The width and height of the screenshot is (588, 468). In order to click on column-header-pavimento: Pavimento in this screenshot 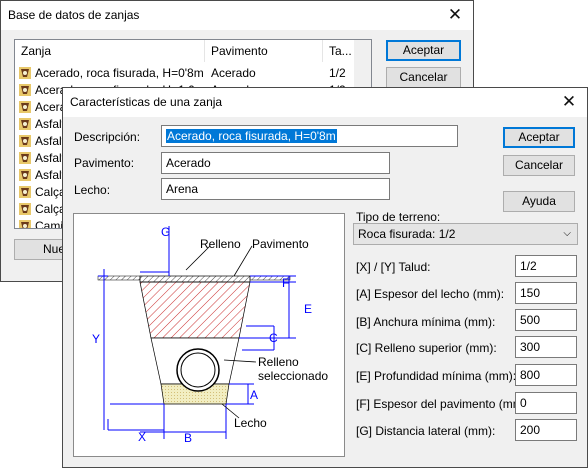, I will do `click(264, 51)`.